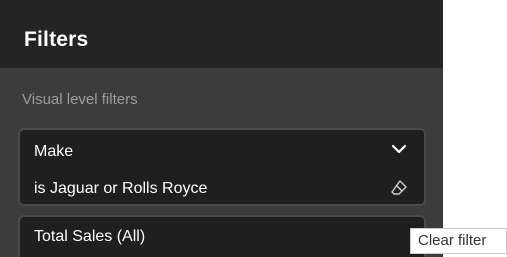  What do you see at coordinates (399, 188) in the screenshot?
I see `eraser-icon` at bounding box center [399, 188].